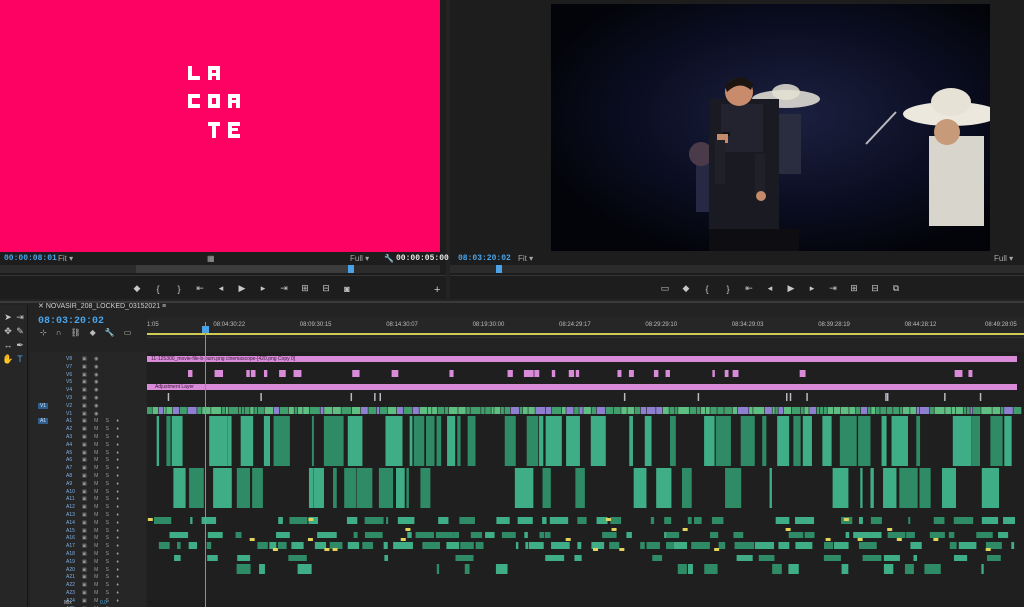  What do you see at coordinates (499, 269) in the screenshot?
I see `program-playhead-marker` at bounding box center [499, 269].